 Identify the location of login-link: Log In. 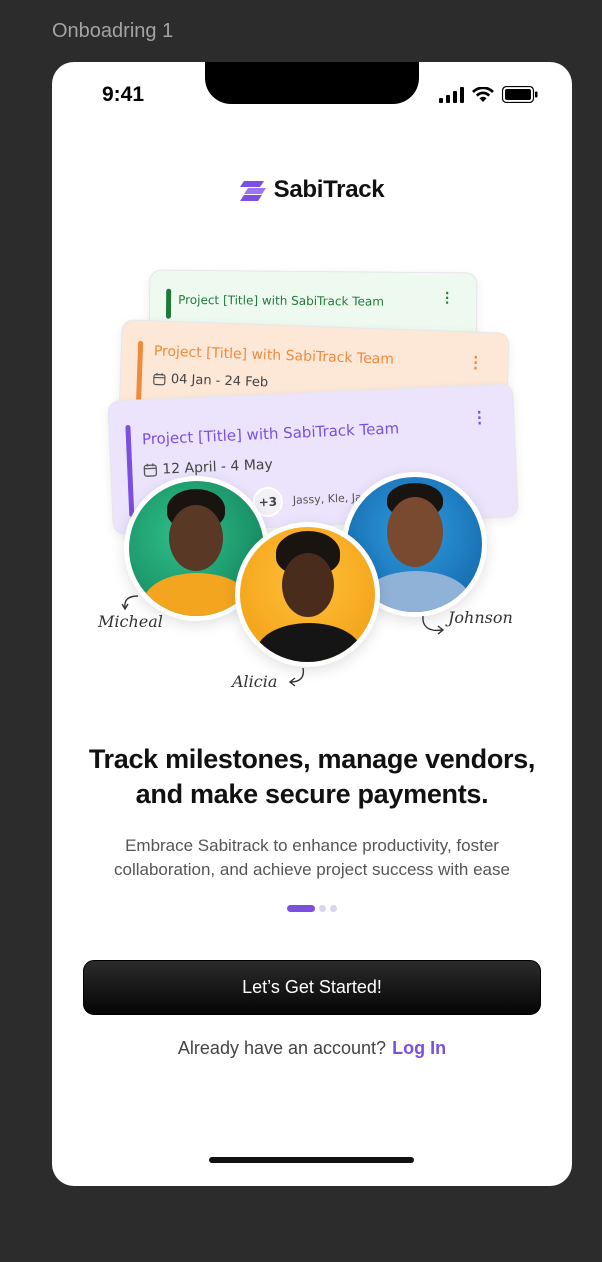
(419, 1048).